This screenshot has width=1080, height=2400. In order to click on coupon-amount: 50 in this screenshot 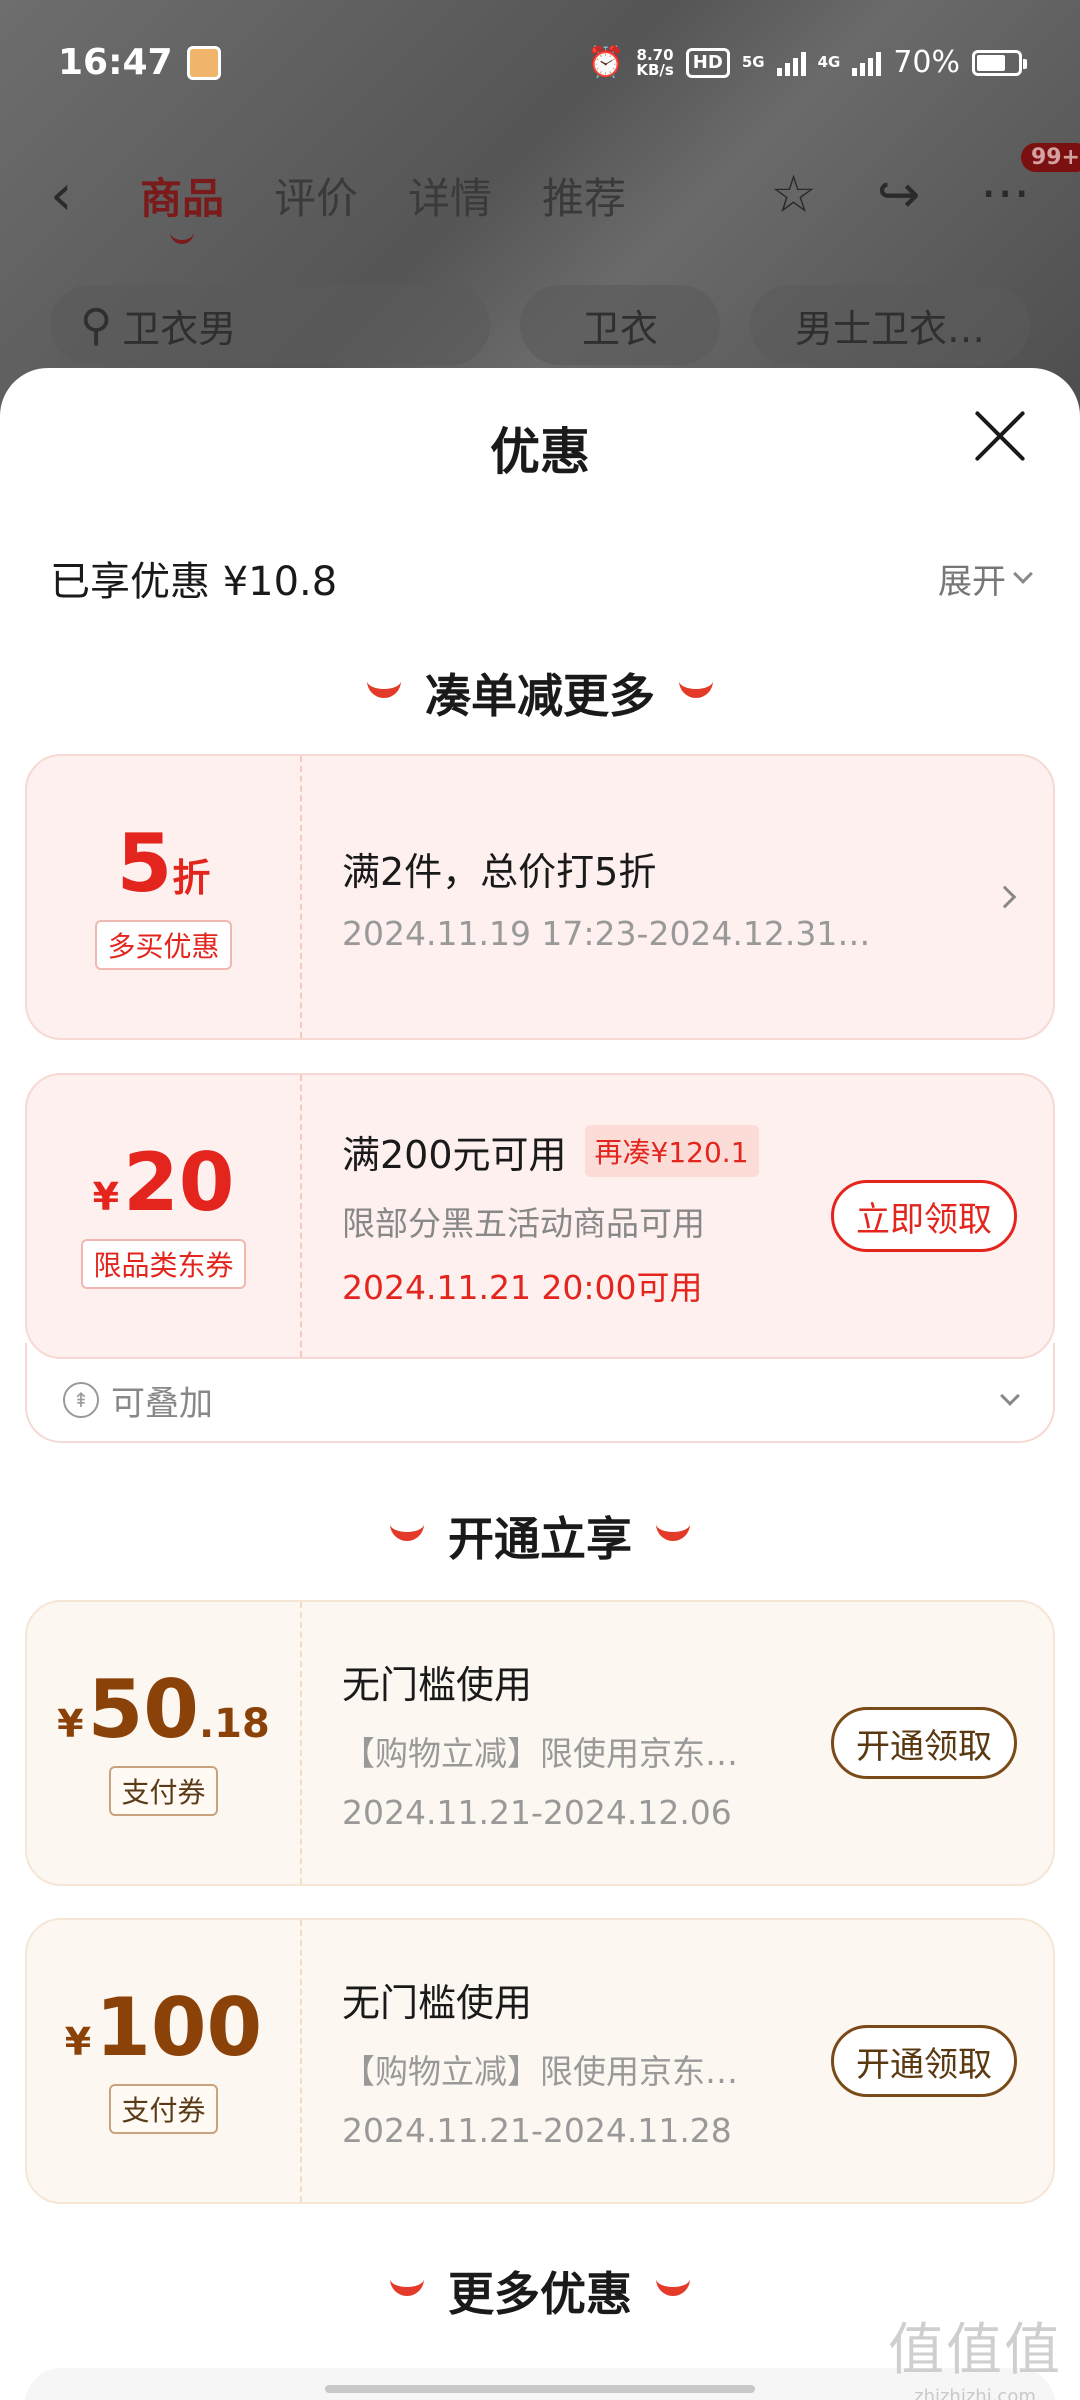, I will do `click(143, 1709)`.